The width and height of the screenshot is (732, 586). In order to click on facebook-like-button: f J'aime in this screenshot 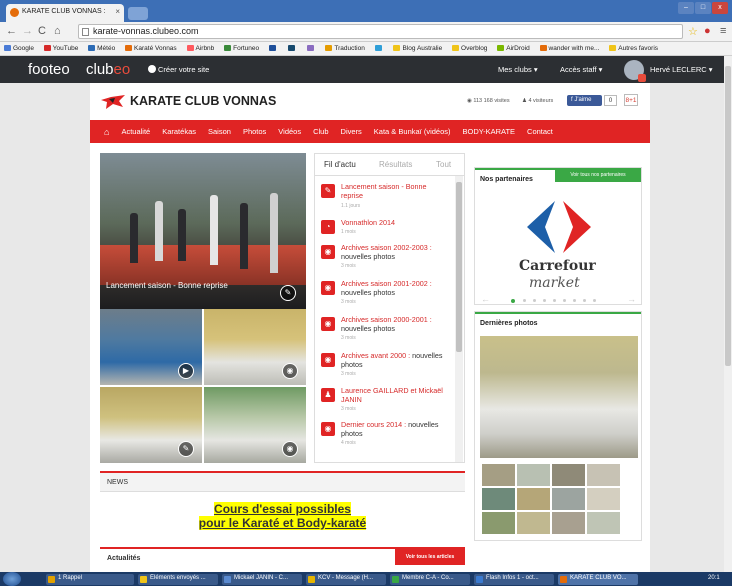, I will do `click(584, 100)`.